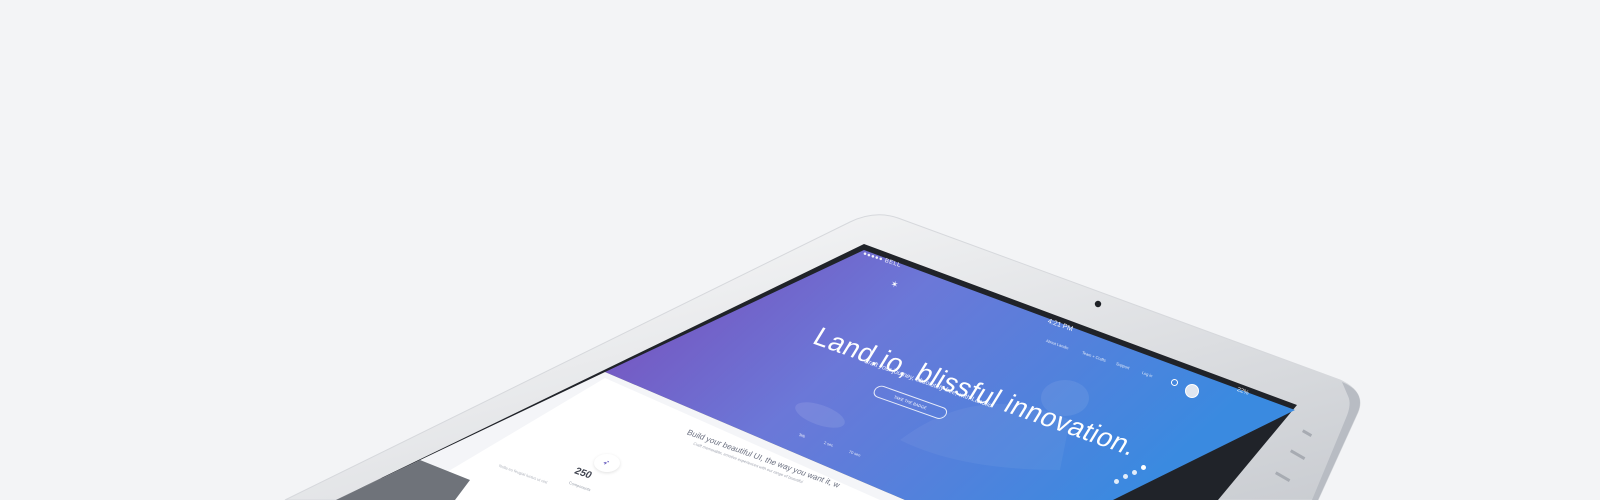  Describe the element at coordinates (1143, 467) in the screenshot. I see `pagination-dot-active` at that location.